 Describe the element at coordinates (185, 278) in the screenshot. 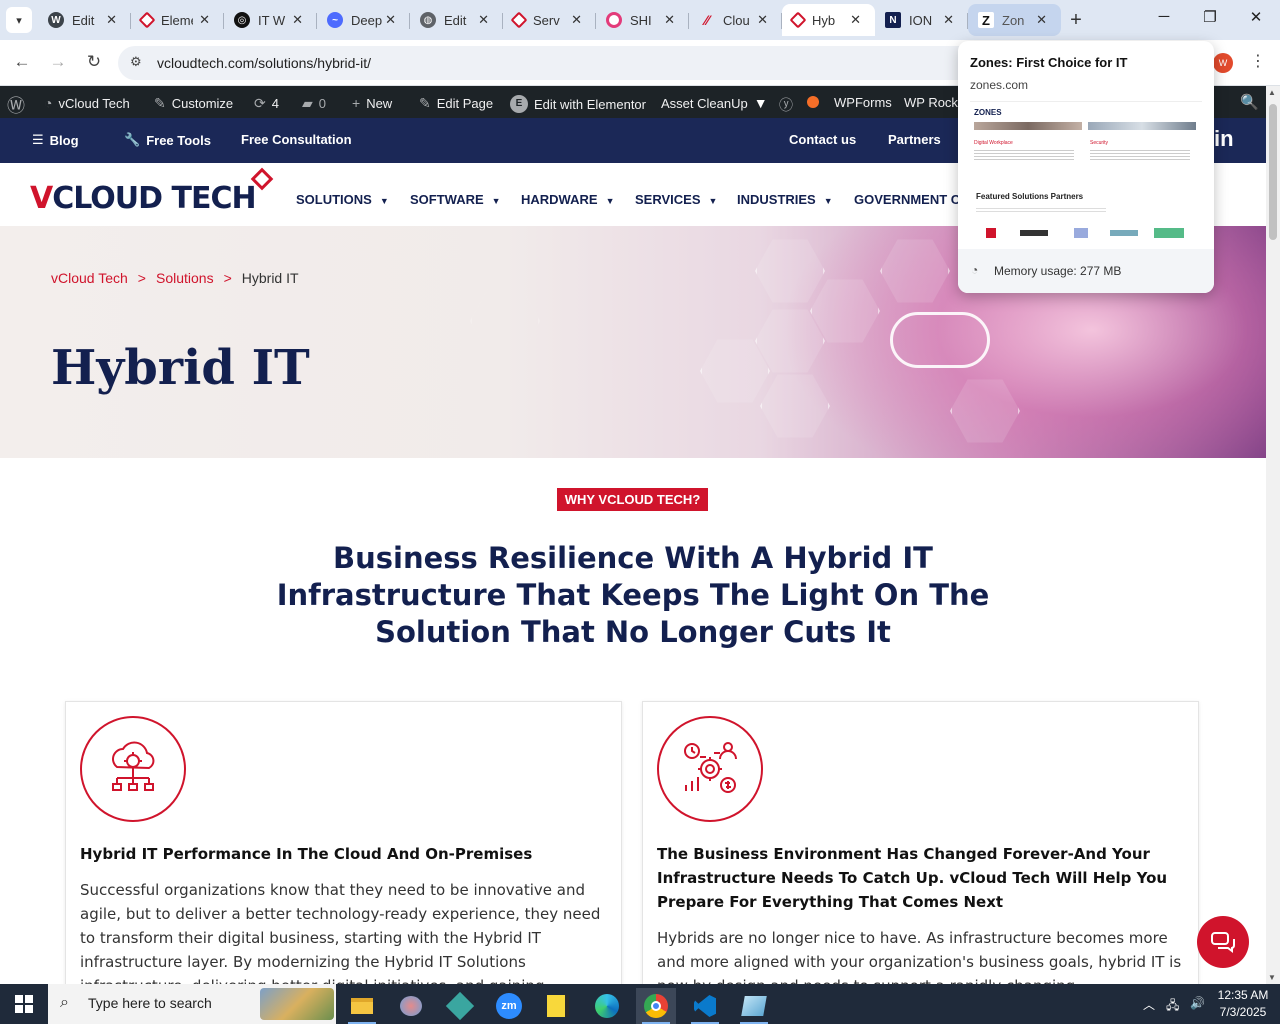

I see `breadcrumb-solutions-link: Solutions` at that location.